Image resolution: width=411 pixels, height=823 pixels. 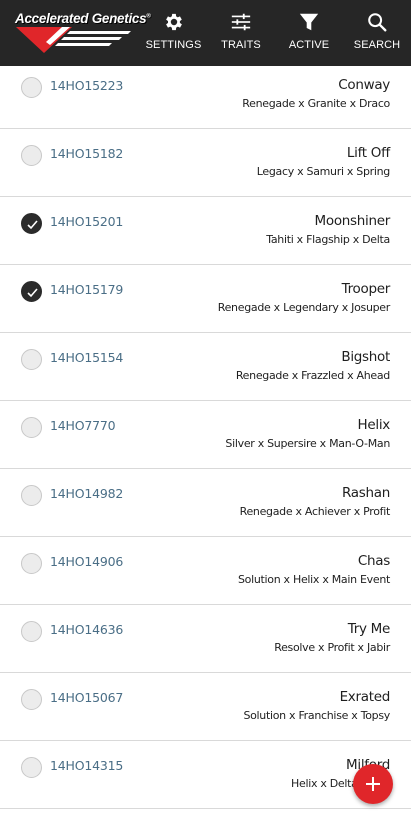 What do you see at coordinates (328, 239) in the screenshot?
I see `bull-pedigree: Tahiti x Flagship x Delta` at bounding box center [328, 239].